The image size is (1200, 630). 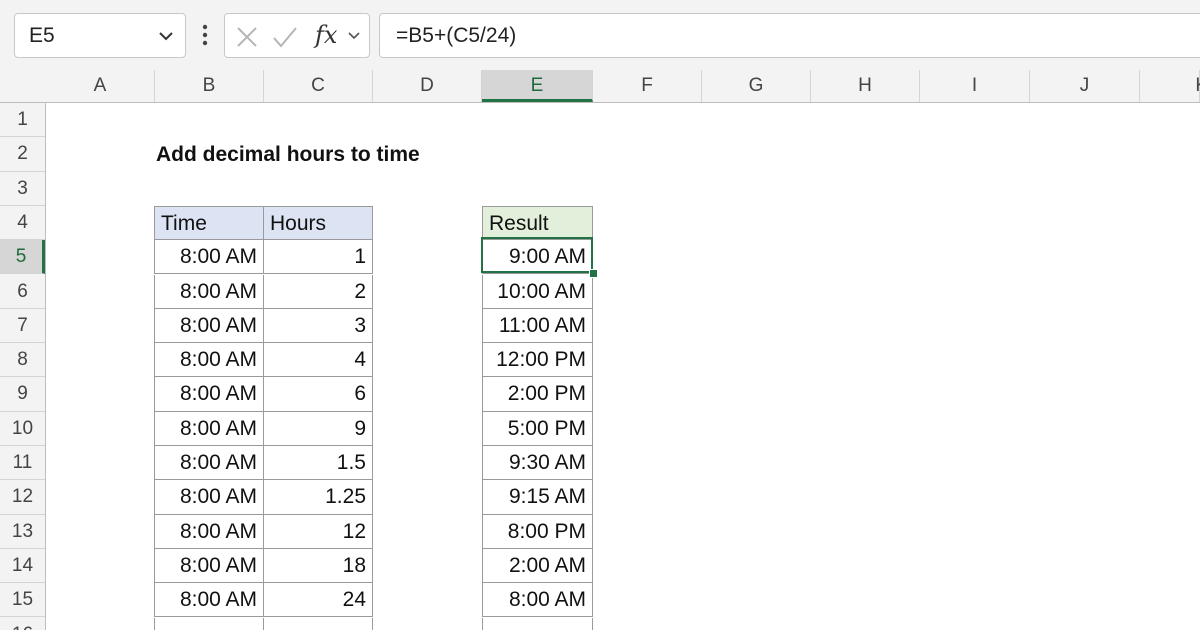 What do you see at coordinates (647, 86) in the screenshot?
I see `column-header-f: F` at bounding box center [647, 86].